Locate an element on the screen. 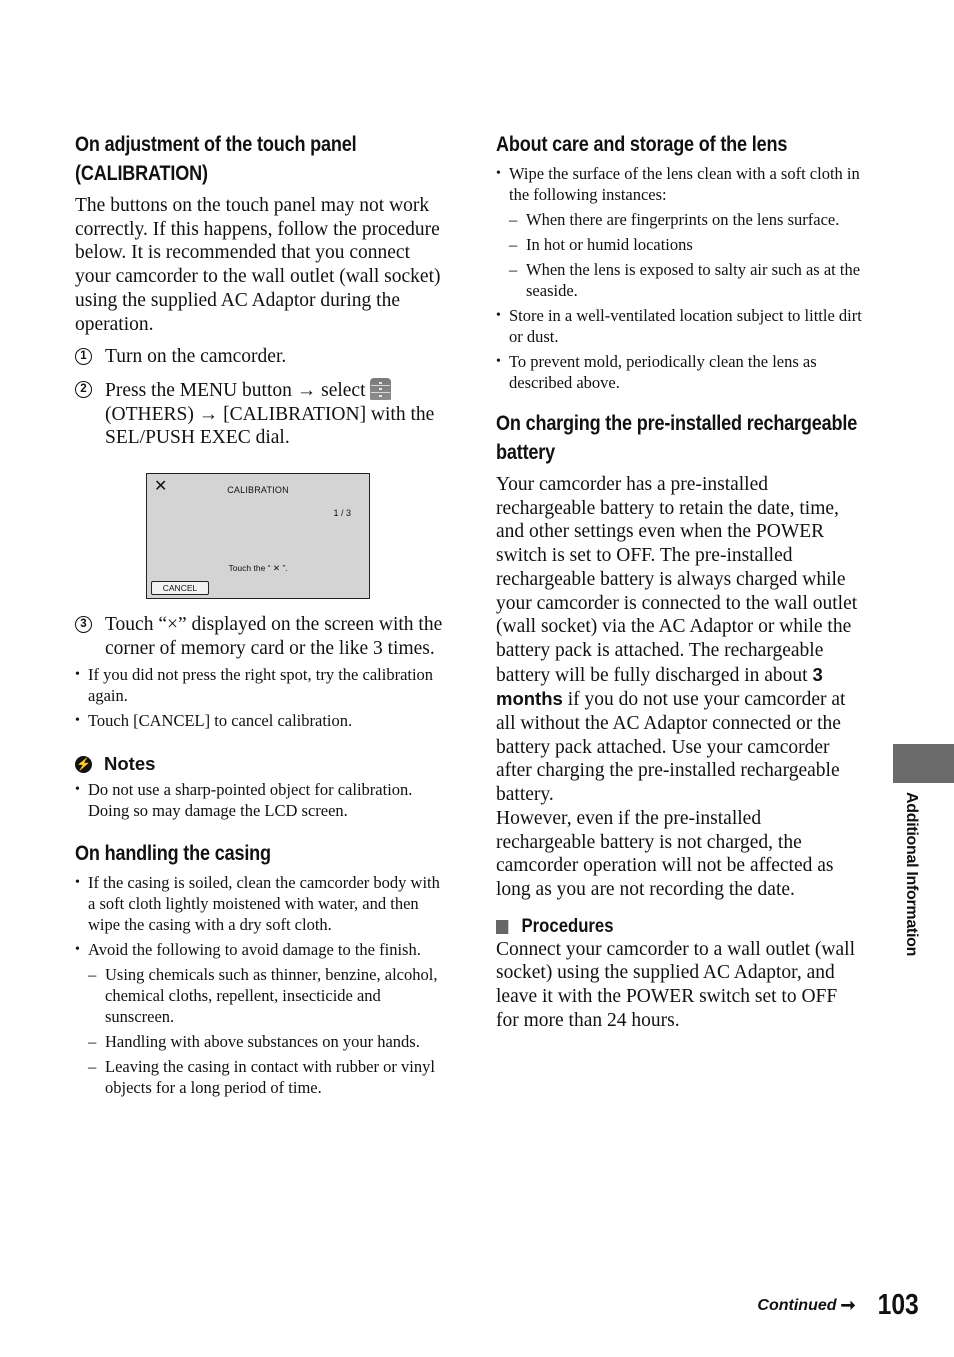 Image resolution: width=954 pixels, height=1357 pixels. notes-label: Notes is located at coordinates (130, 764).